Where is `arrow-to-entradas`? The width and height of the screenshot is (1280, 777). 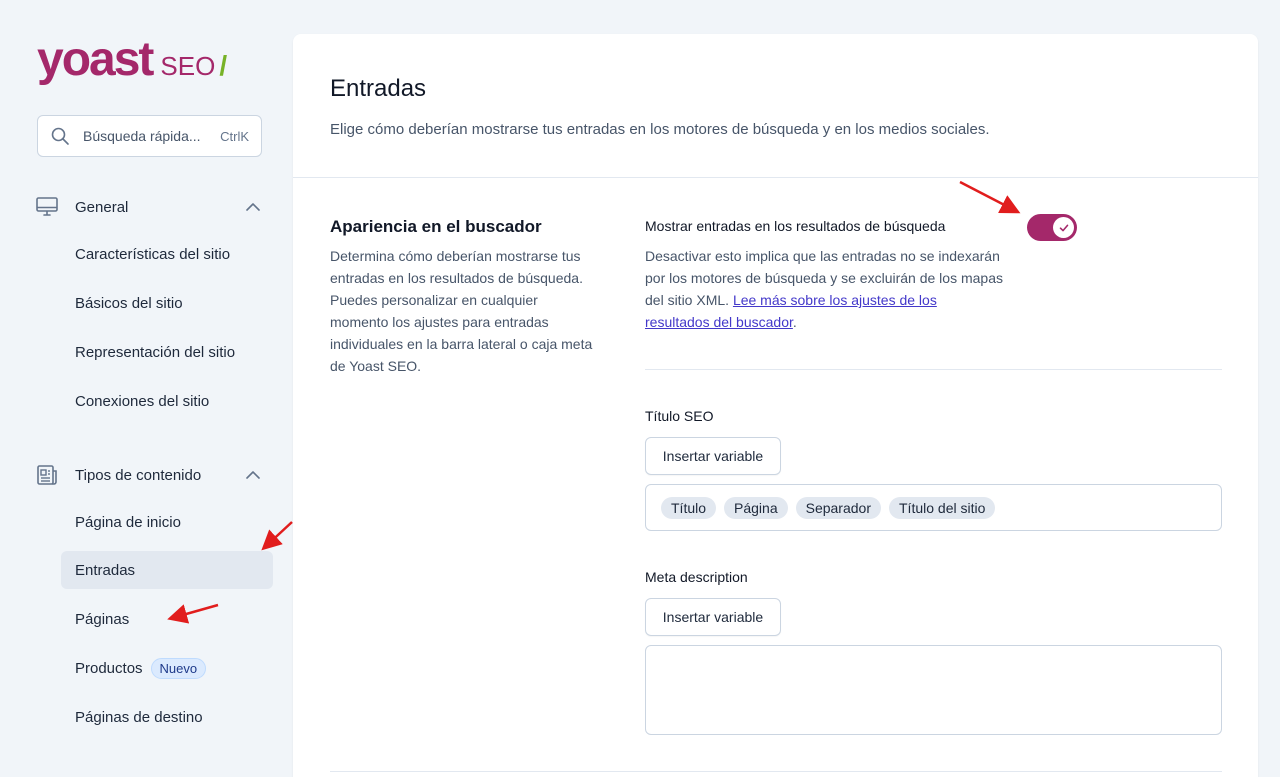 arrow-to-entradas is located at coordinates (277, 536).